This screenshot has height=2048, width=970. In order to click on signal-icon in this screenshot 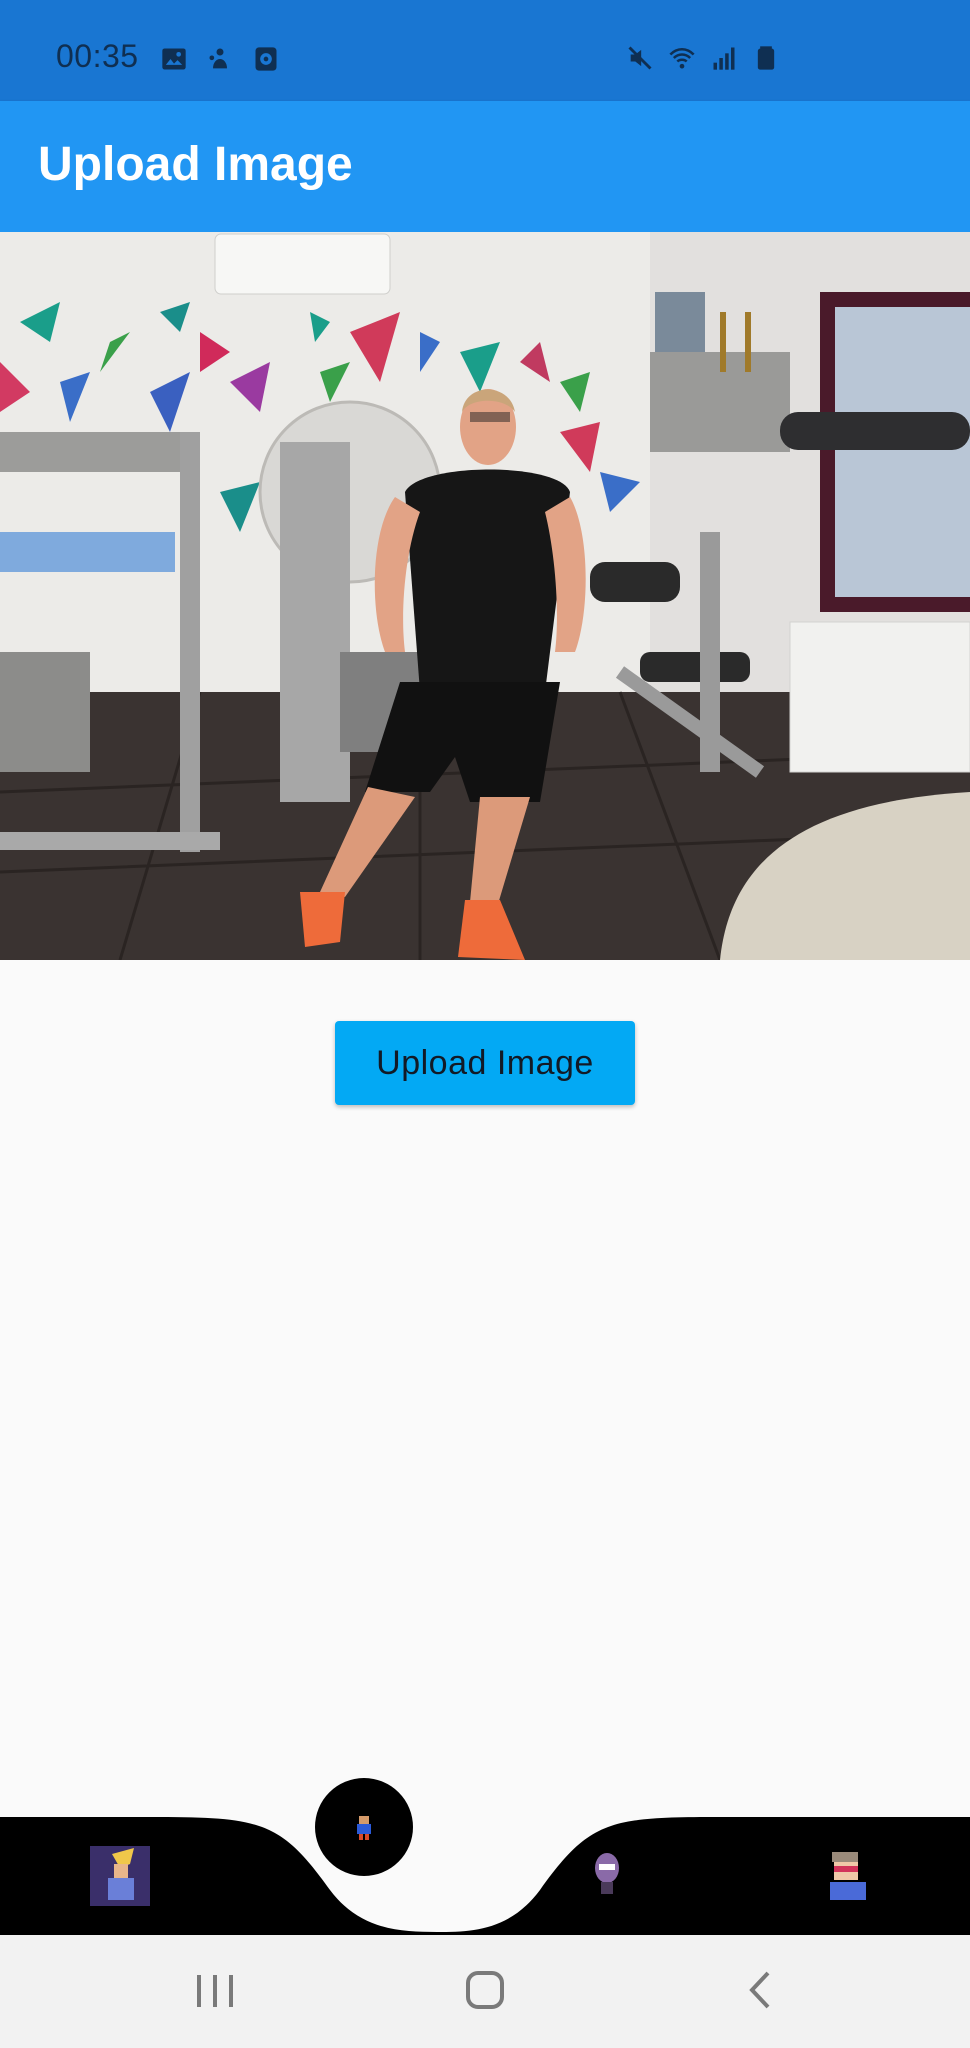, I will do `click(724, 58)`.